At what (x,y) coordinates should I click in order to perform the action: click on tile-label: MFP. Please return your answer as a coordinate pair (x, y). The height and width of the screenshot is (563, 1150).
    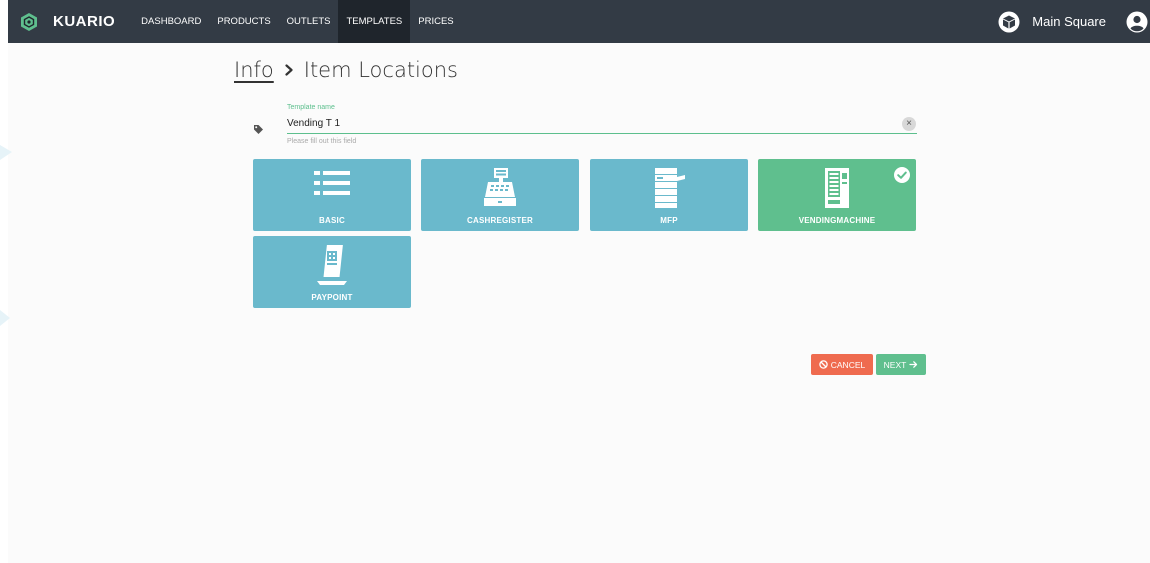
    Looking at the image, I should click on (669, 220).